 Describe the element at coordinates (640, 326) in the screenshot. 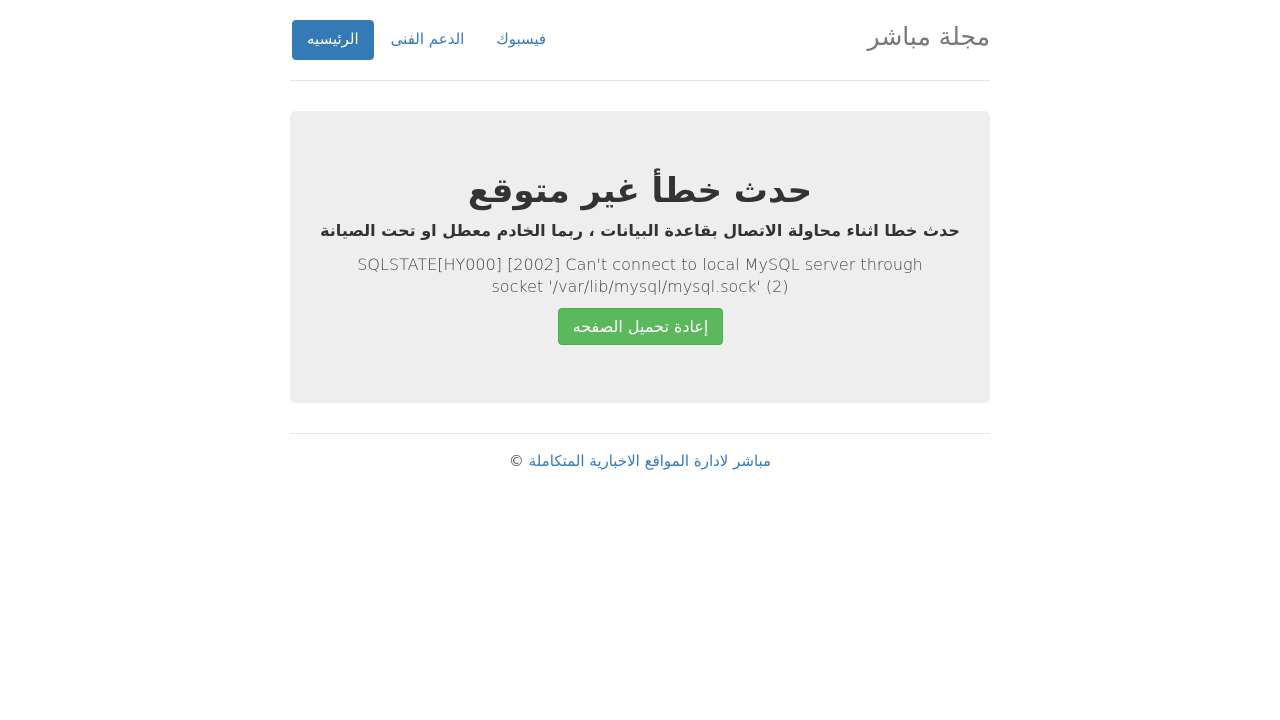

I see `reload-page-button: إعادة تحميل الصفحه` at that location.